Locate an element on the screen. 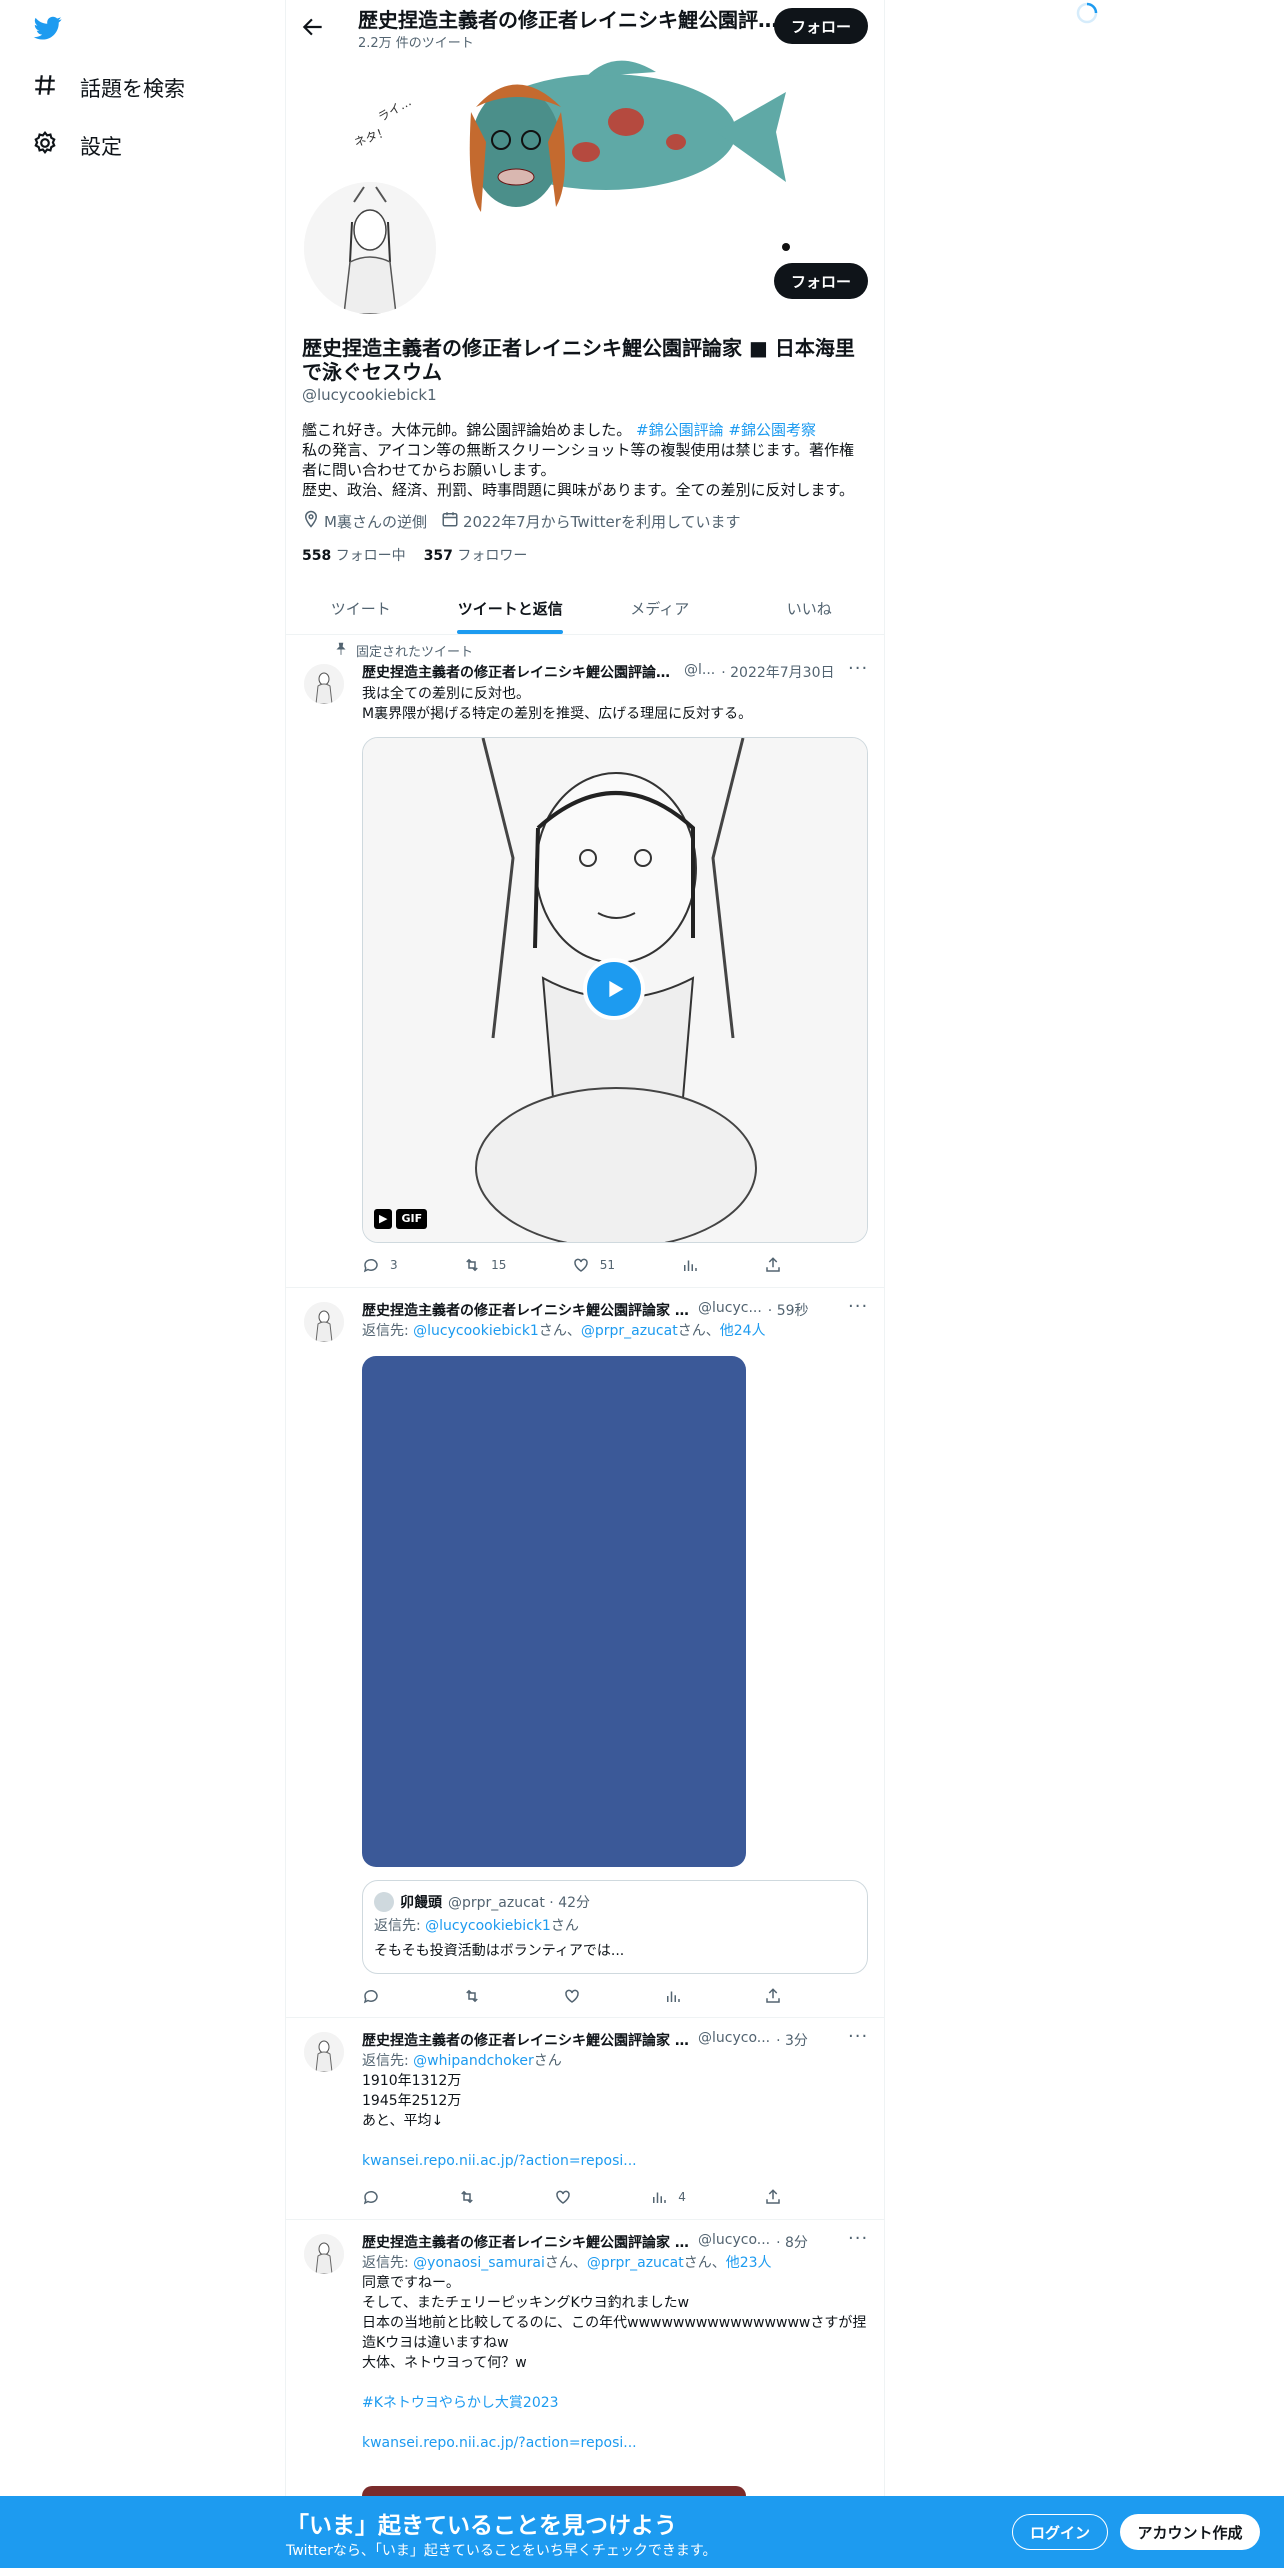 This screenshot has width=1284, height=2568. tweet-actions is located at coordinates (572, 1996).